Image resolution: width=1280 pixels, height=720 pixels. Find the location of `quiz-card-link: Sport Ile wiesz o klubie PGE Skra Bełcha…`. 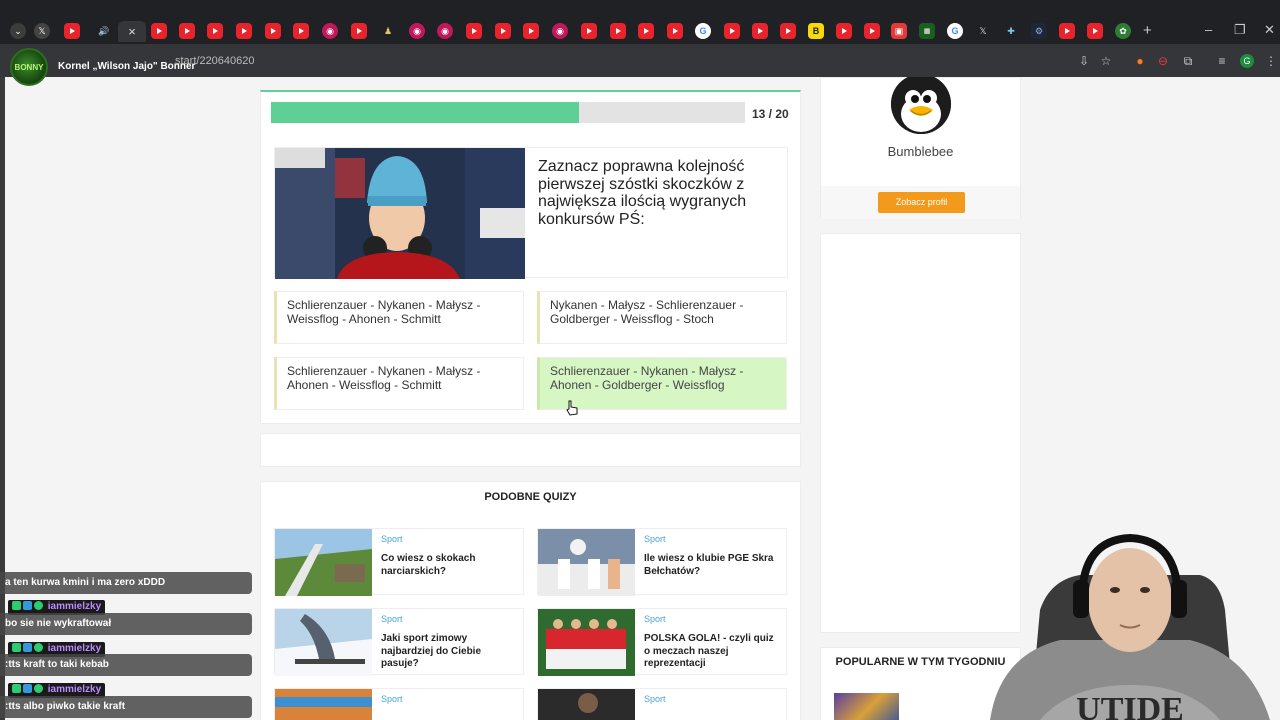

quiz-card-link: Sport Ile wiesz o klubie PGE Skra Bełcha… is located at coordinates (662, 562).